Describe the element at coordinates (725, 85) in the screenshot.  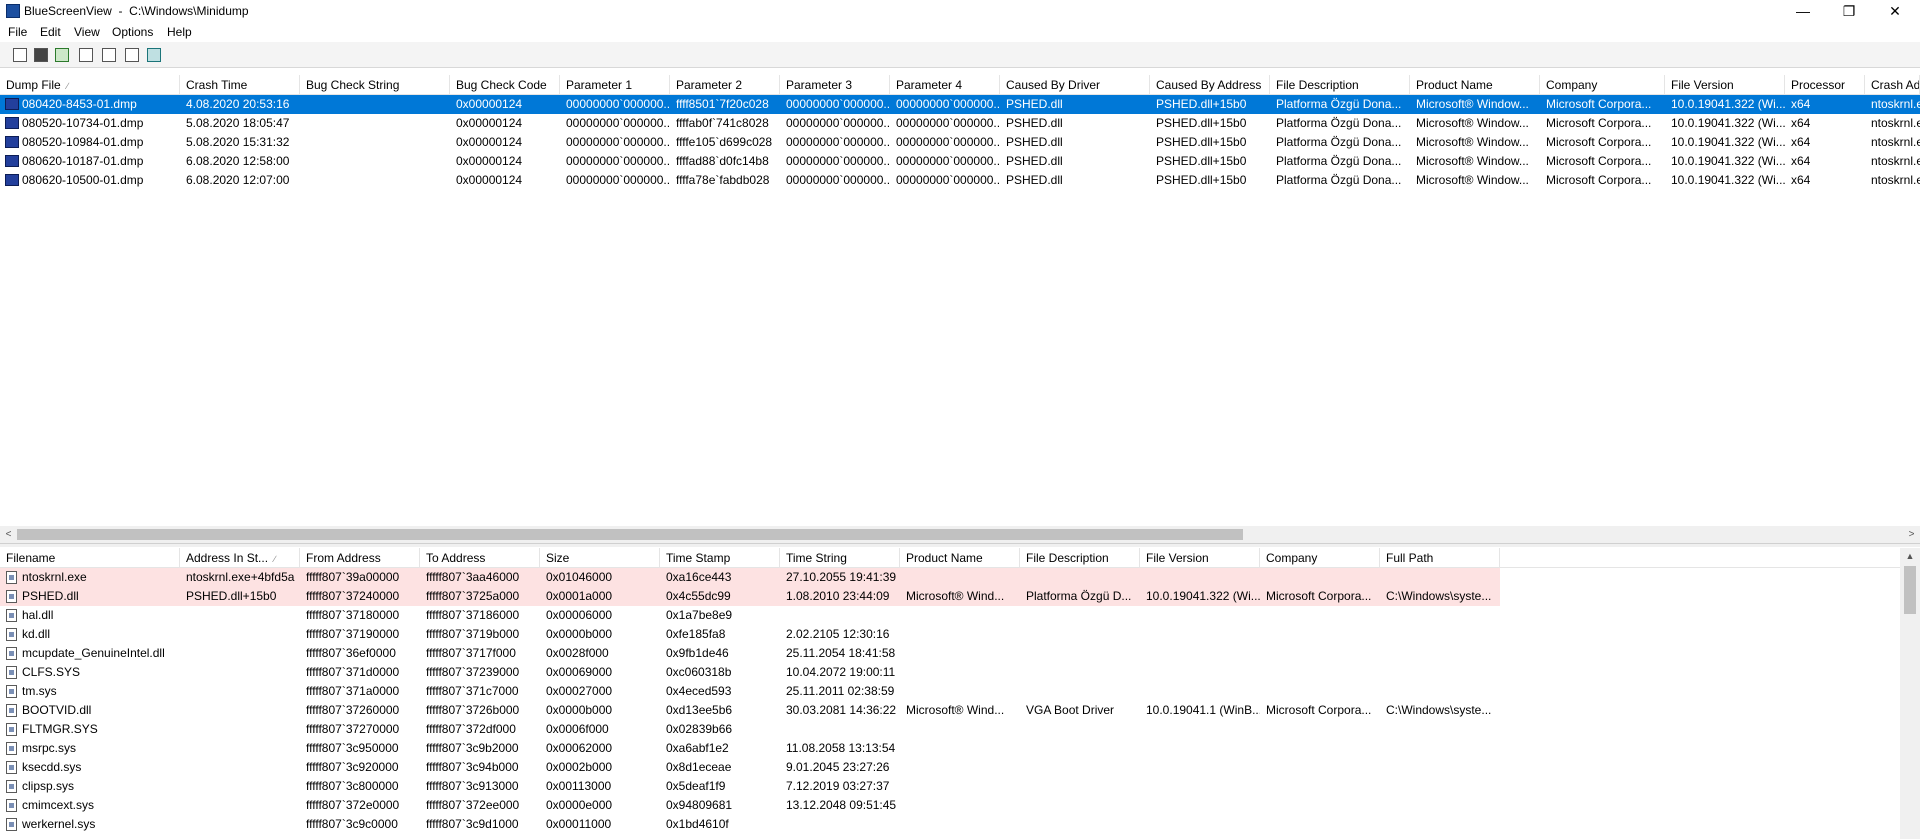
I see `column-header: Parameter 2` at that location.